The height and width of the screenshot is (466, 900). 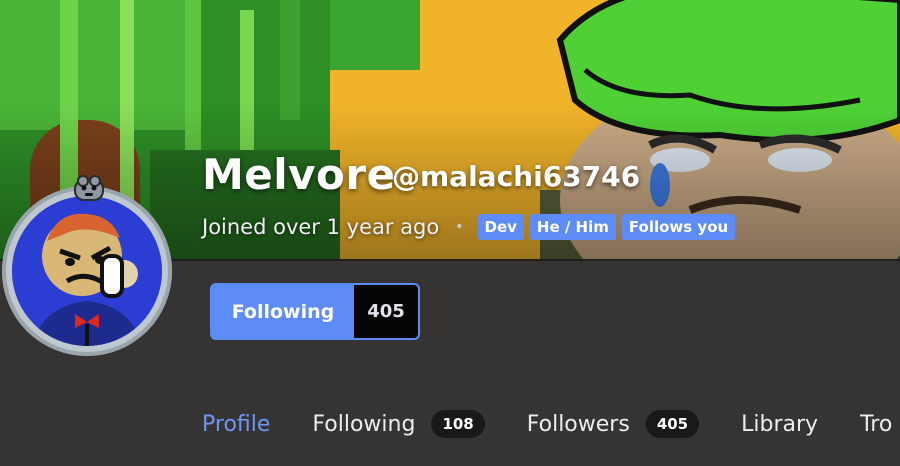 I want to click on tab-count-badge: 405, so click(x=672, y=424).